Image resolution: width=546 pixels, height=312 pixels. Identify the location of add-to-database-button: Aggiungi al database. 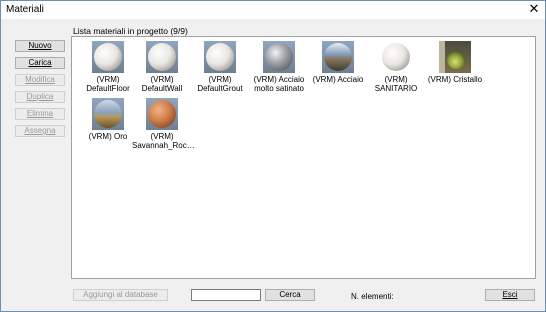
(120, 295).